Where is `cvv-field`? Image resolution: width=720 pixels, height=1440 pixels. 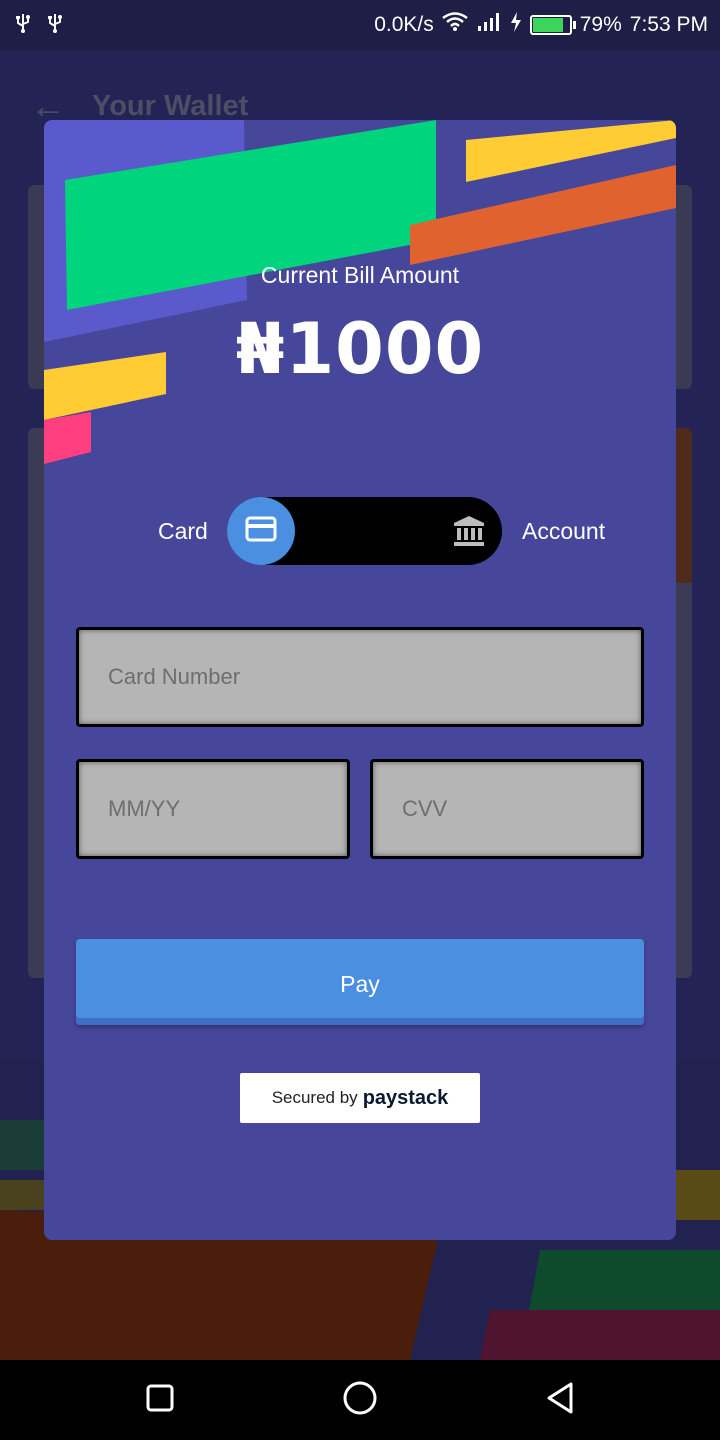
cvv-field is located at coordinates (507, 809).